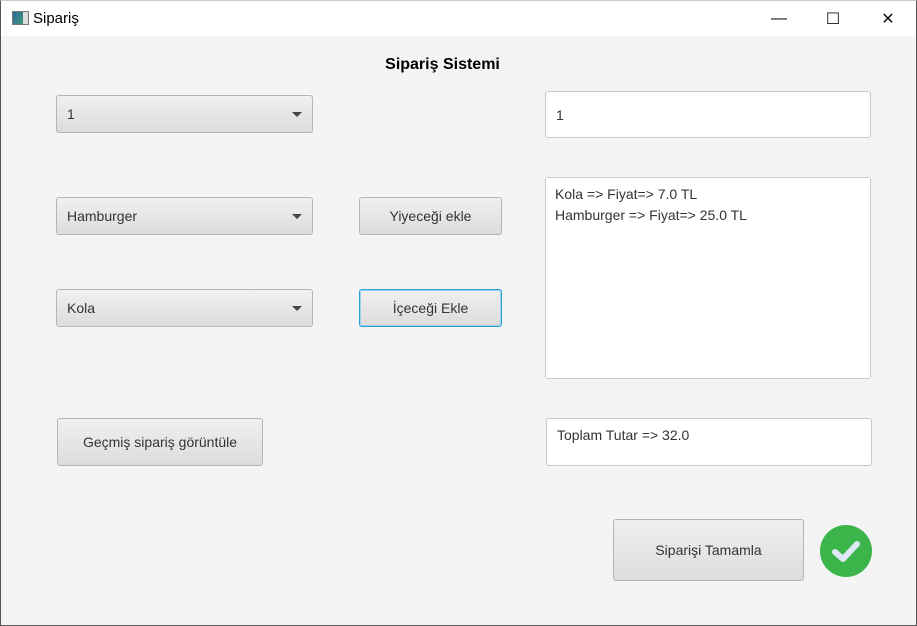 Image resolution: width=917 pixels, height=626 pixels. I want to click on quantity-field-value: 1, so click(560, 115).